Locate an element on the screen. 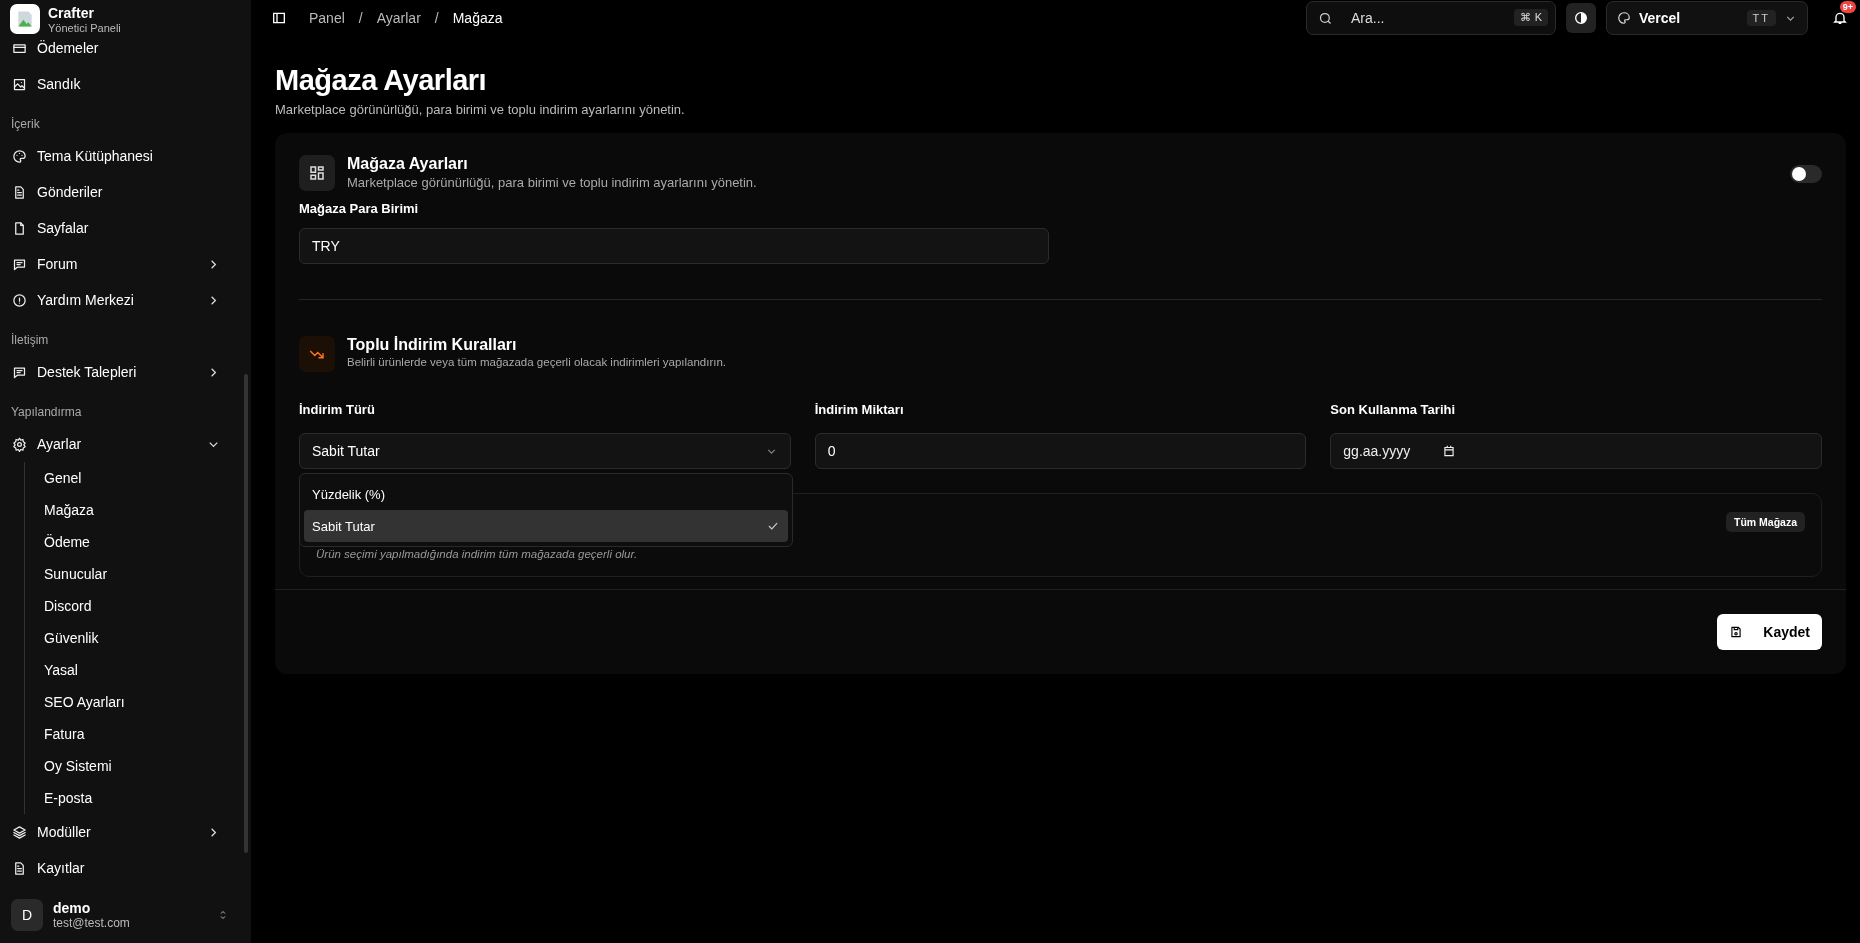 This screenshot has width=1860, height=943. dropdown-option: Yüzdelik (%) is located at coordinates (546, 494).